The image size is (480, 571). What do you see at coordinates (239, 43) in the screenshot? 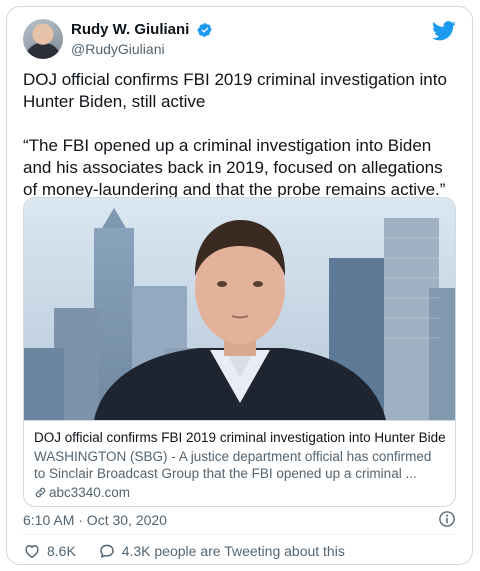
I see `tweet-header: Rudy W. Giuliani @RudyGiuliani` at bounding box center [239, 43].